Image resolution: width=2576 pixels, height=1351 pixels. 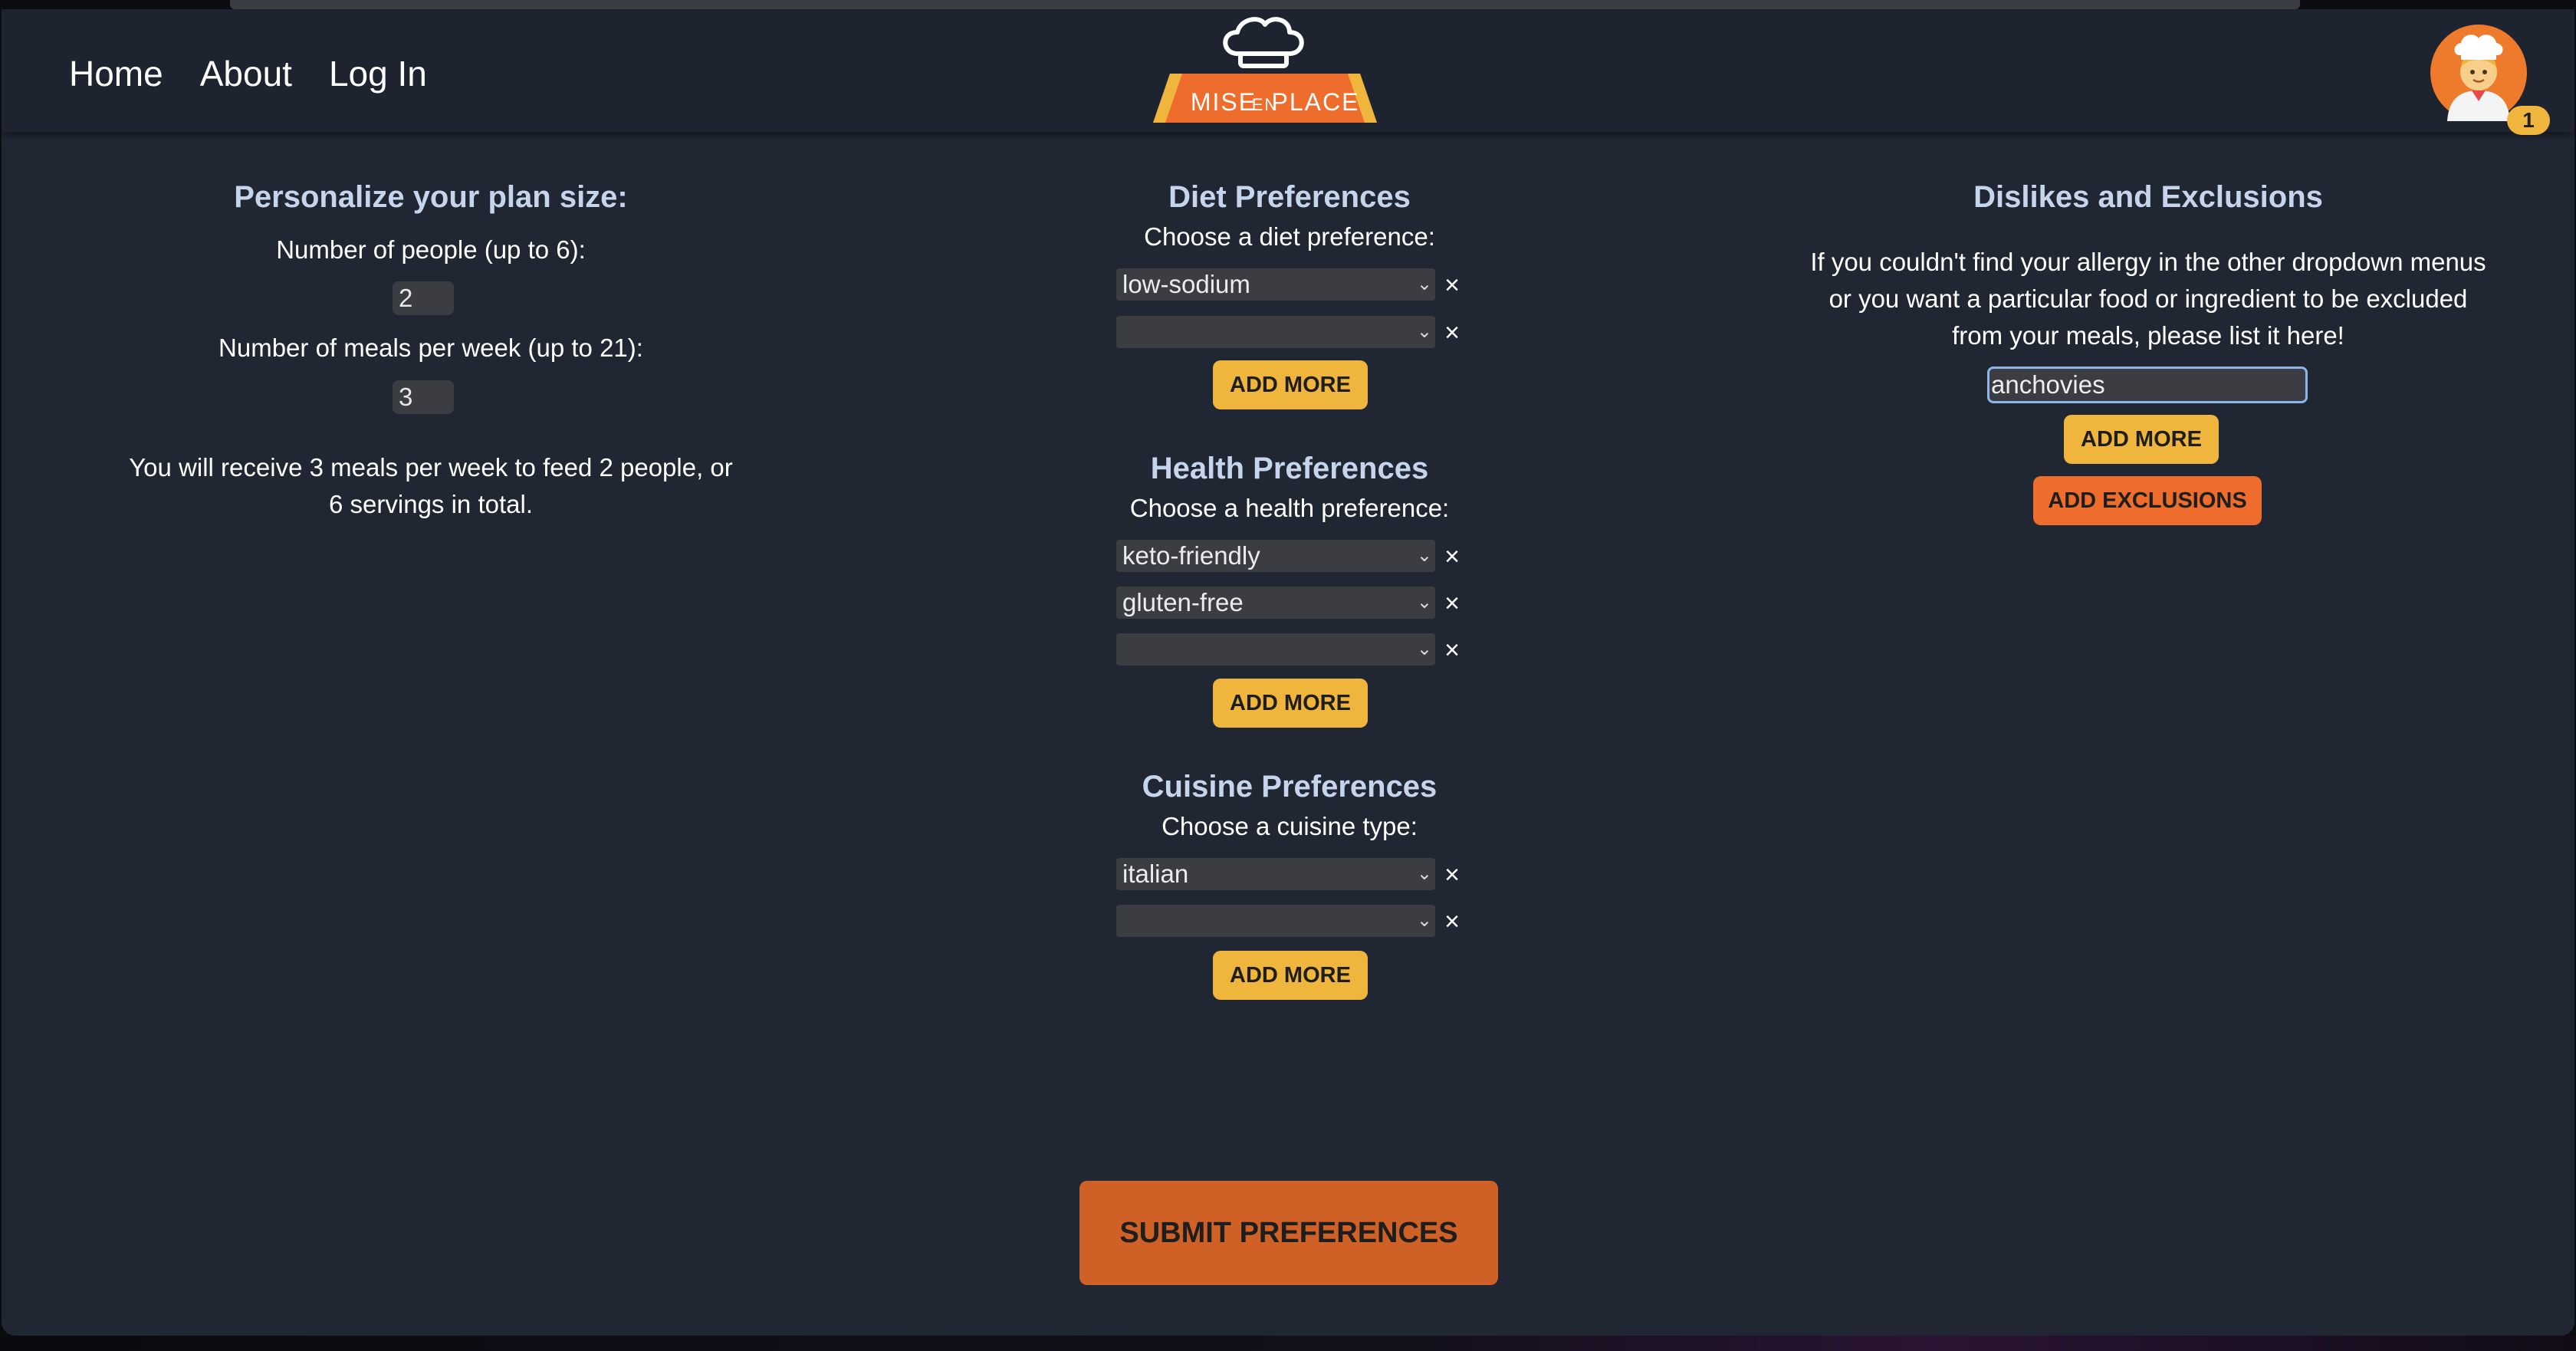 I want to click on diet-select-1-value: low-sodium, so click(x=1186, y=284).